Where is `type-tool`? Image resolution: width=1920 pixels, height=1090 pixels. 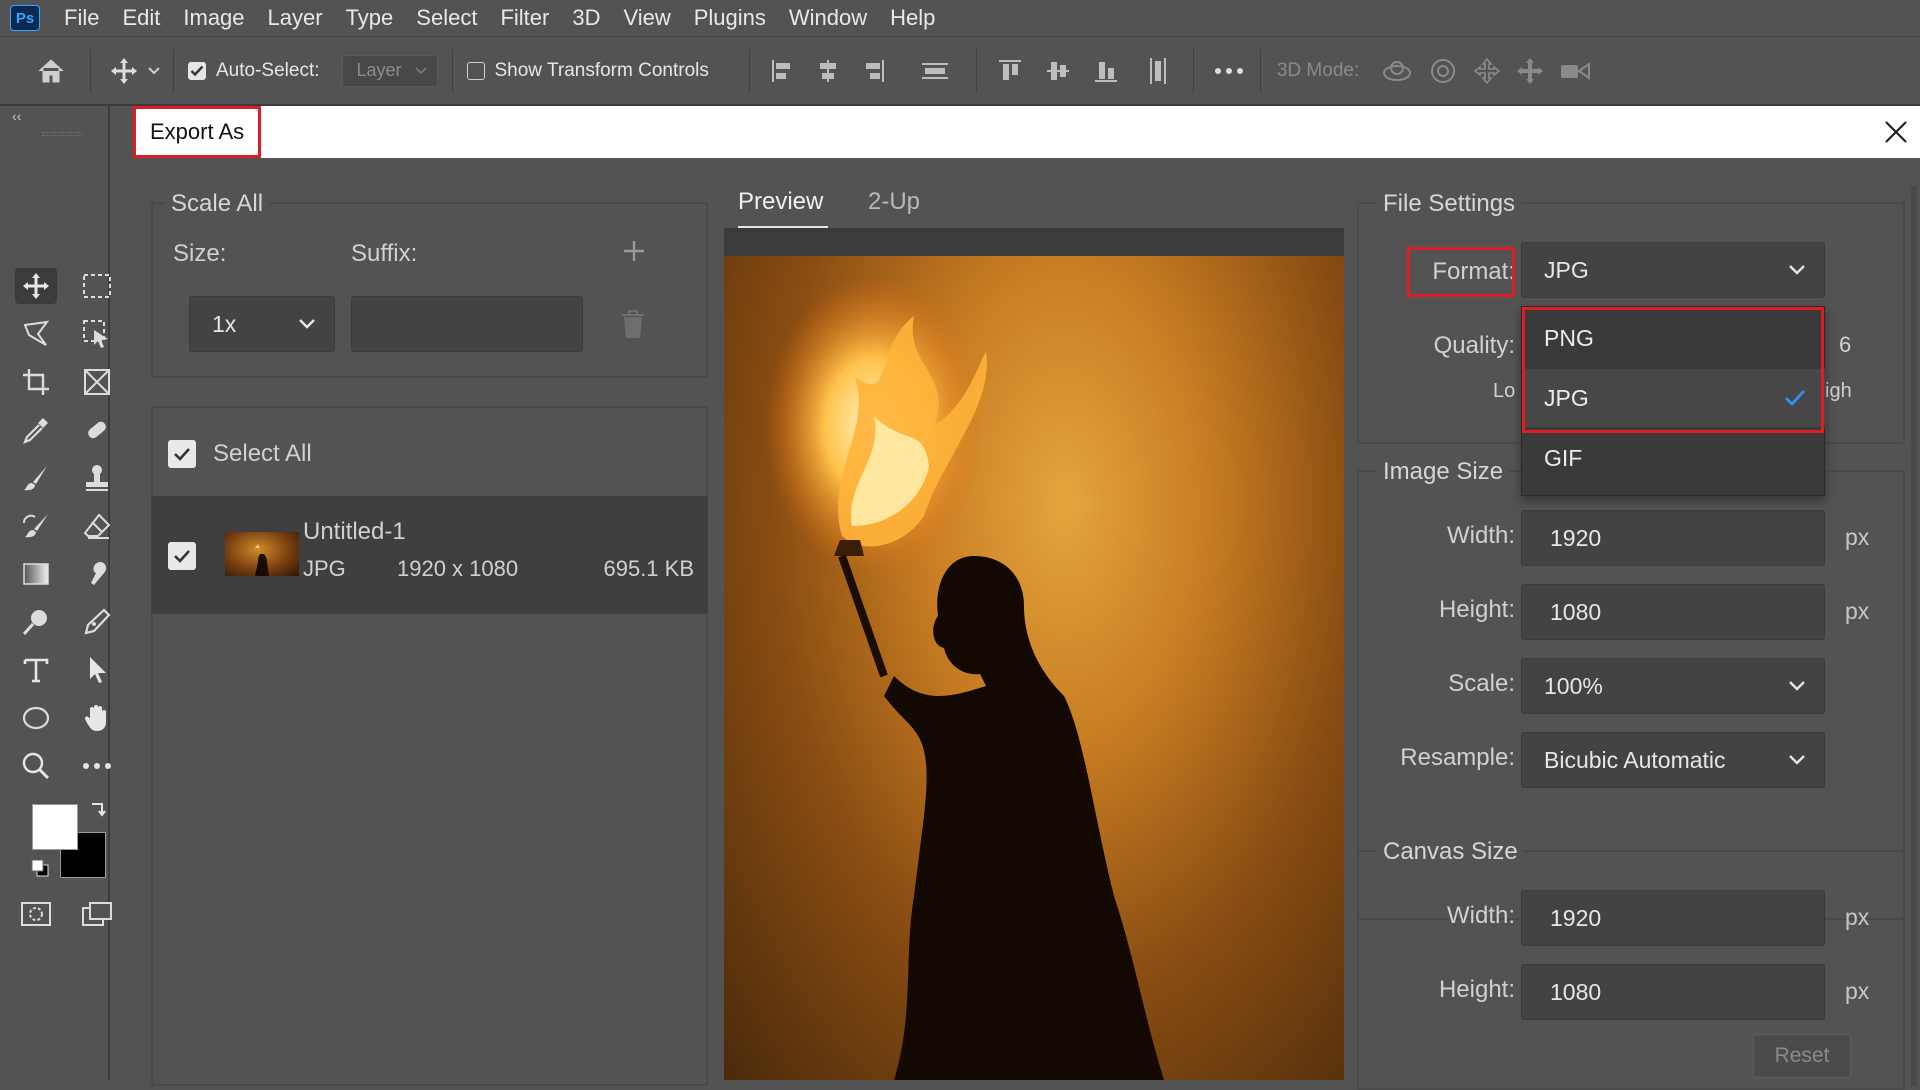
type-tool is located at coordinates (36, 670).